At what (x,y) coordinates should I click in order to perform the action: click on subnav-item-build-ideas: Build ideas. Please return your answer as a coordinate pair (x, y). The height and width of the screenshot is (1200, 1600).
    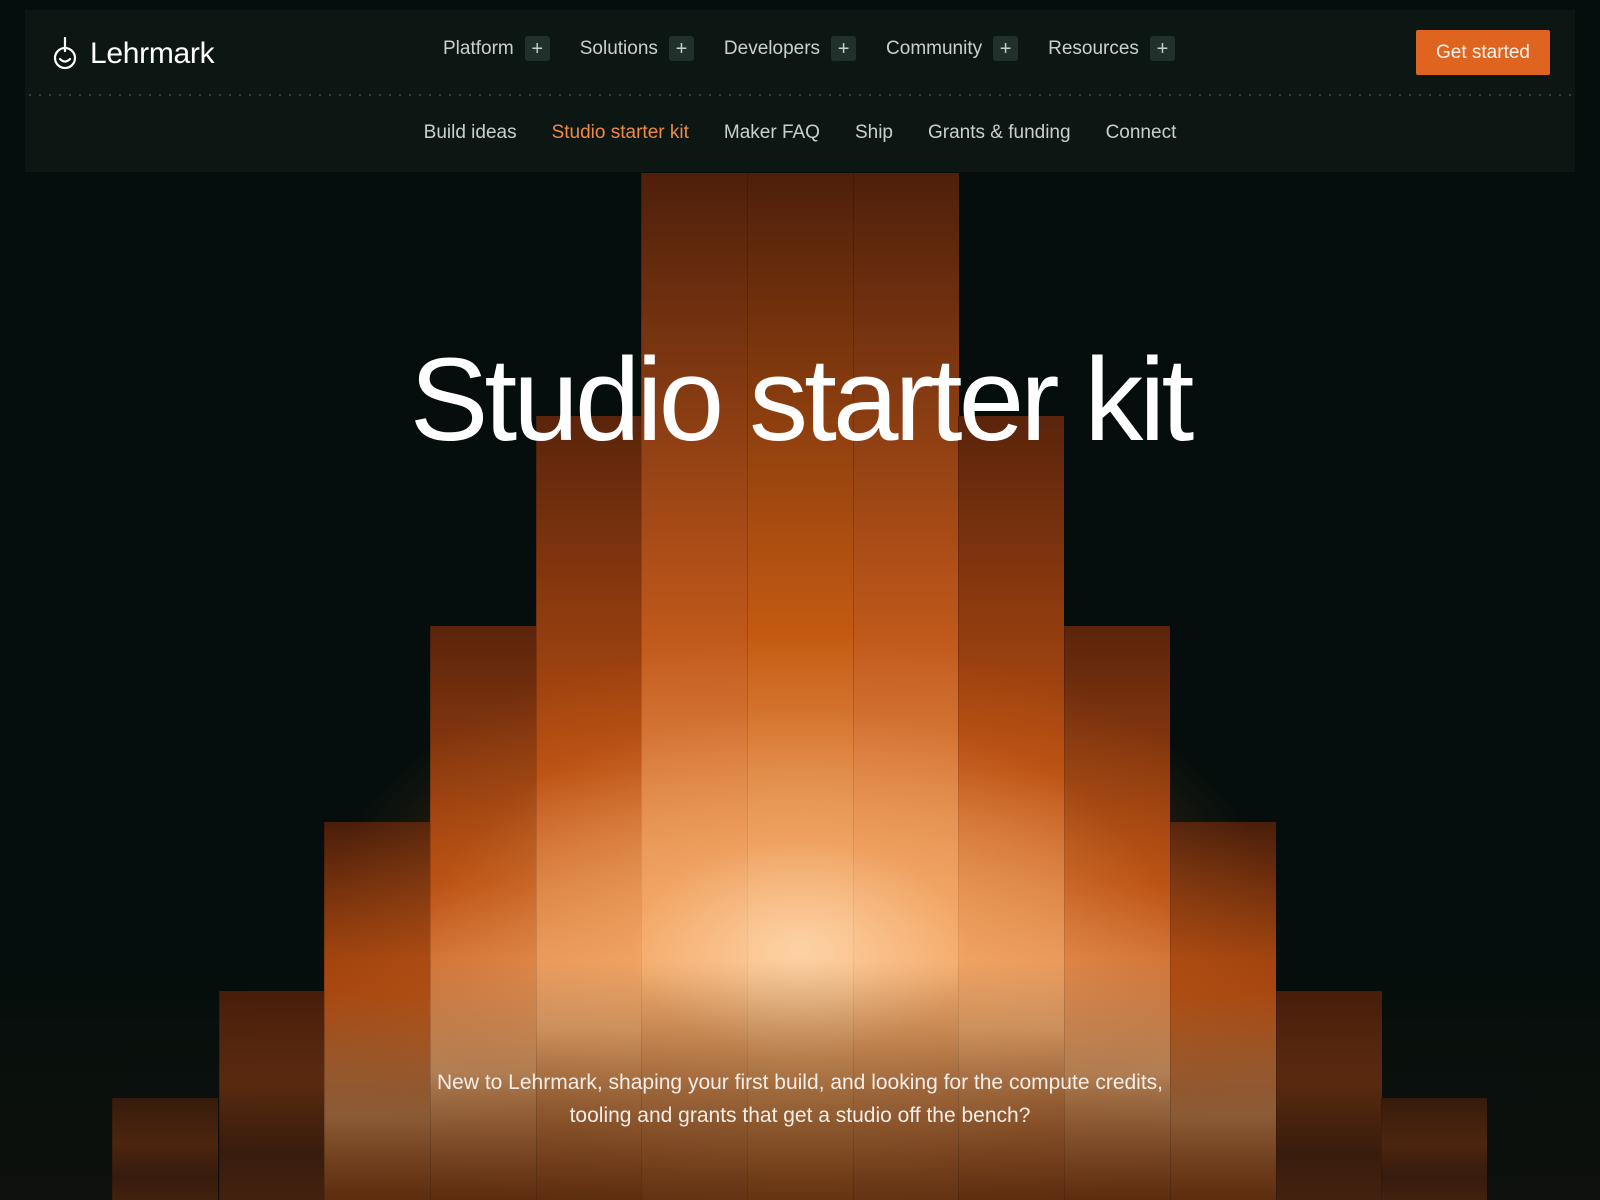
    Looking at the image, I should click on (470, 133).